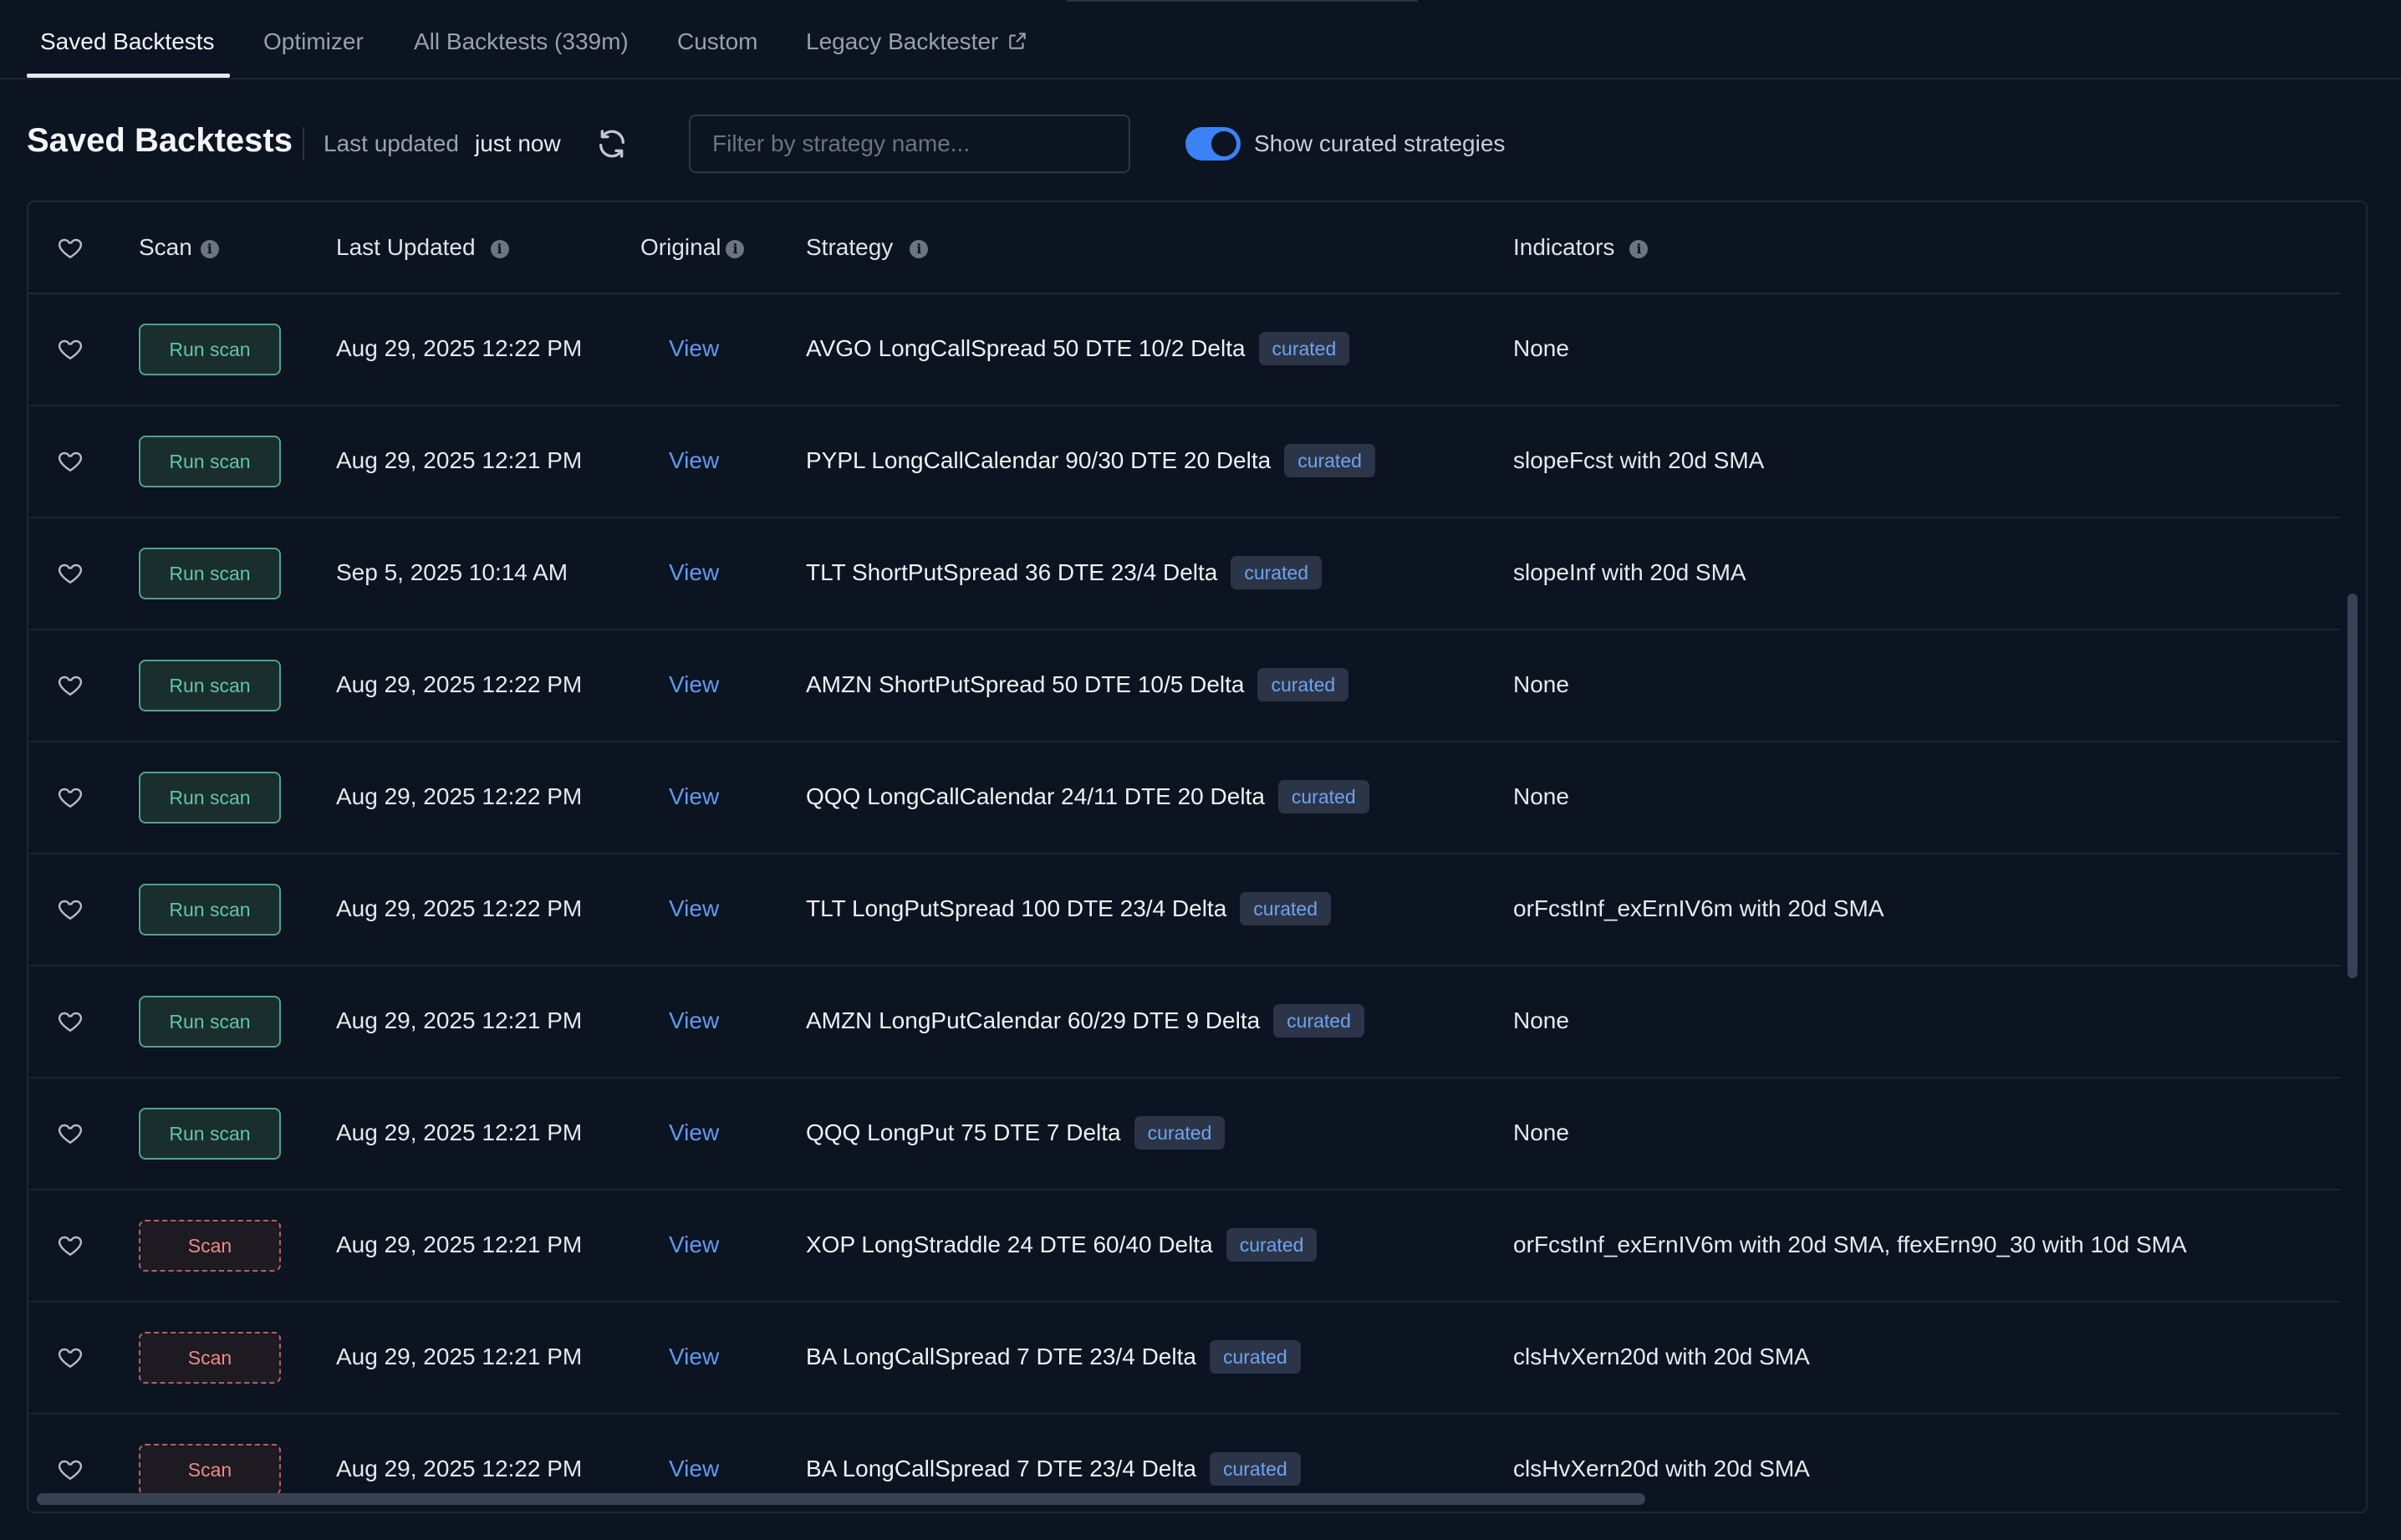  I want to click on tab-saved-backtests: Saved Backtests, so click(127, 53).